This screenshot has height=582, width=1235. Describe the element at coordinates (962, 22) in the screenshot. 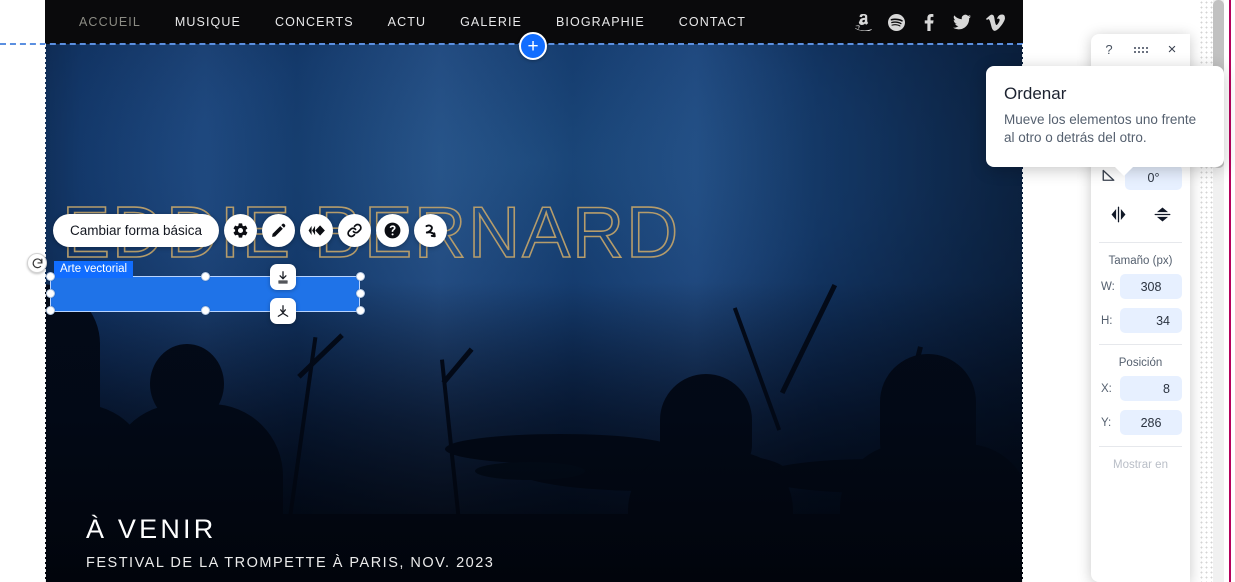

I see `twitter-icon` at that location.